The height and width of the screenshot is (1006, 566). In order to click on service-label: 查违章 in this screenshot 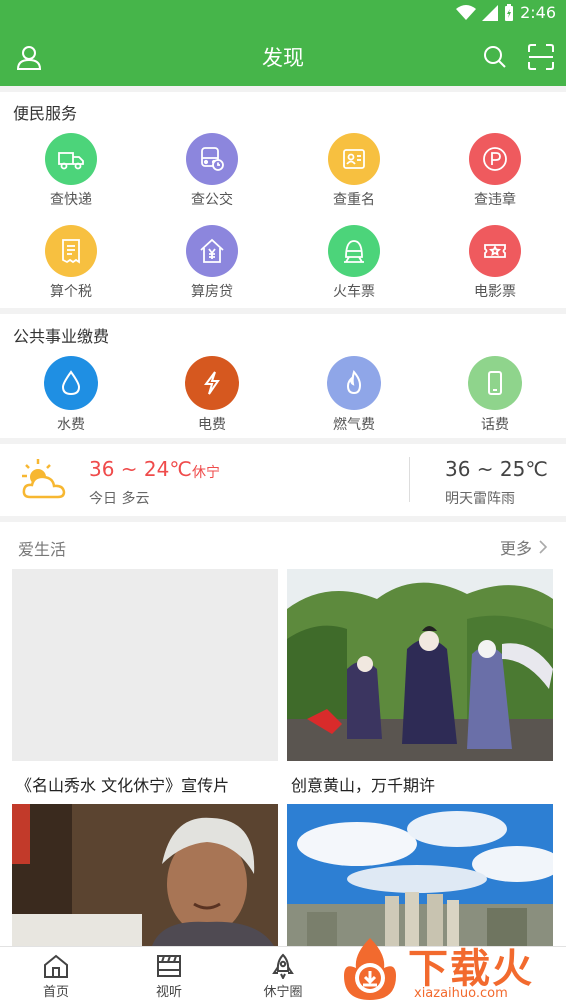, I will do `click(495, 200)`.